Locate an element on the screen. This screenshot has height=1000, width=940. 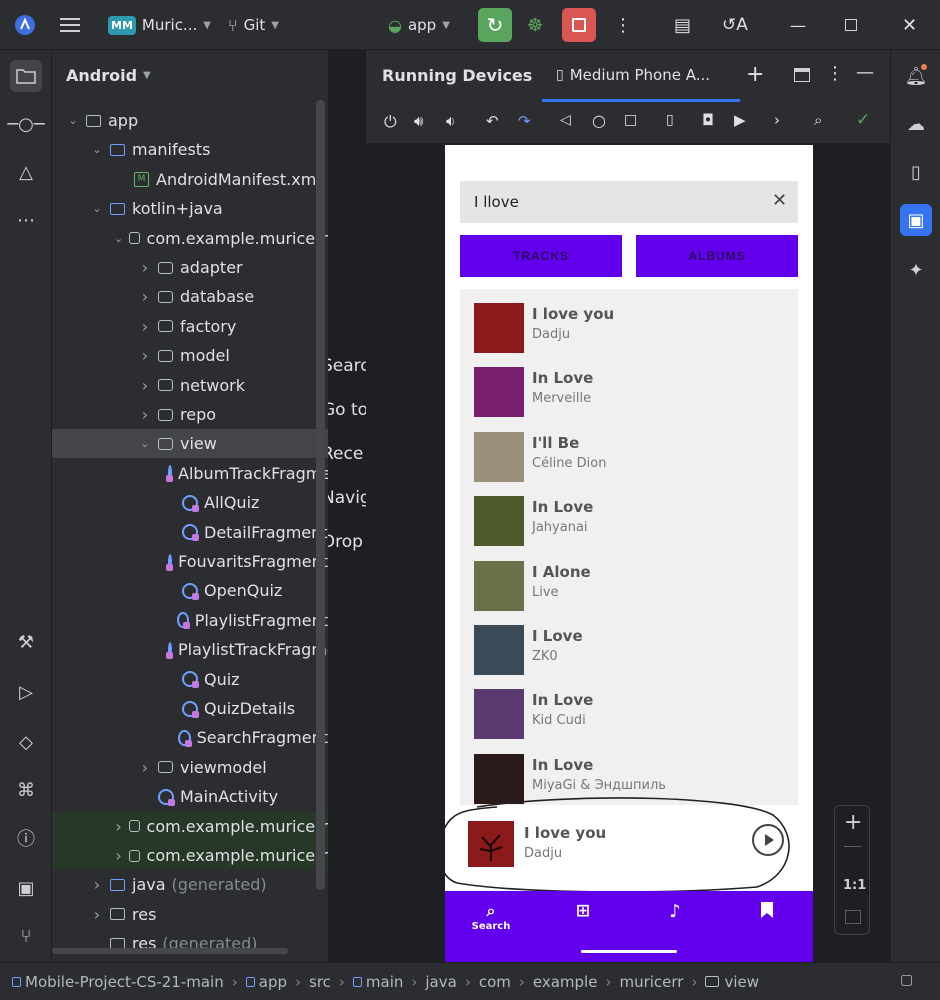
gesture-handle is located at coordinates (629, 951).